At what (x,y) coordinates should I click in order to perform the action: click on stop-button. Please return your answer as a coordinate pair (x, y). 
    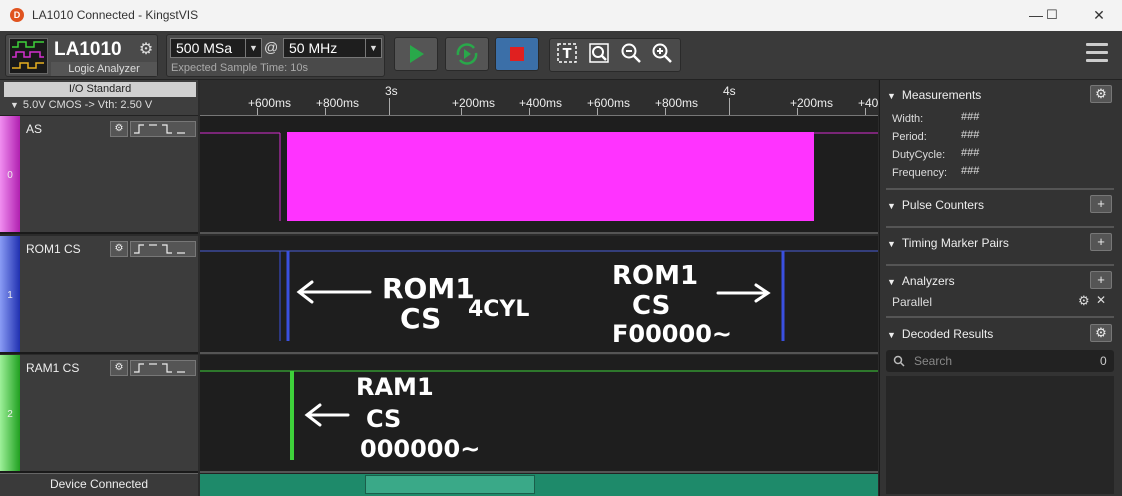
    Looking at the image, I should click on (517, 54).